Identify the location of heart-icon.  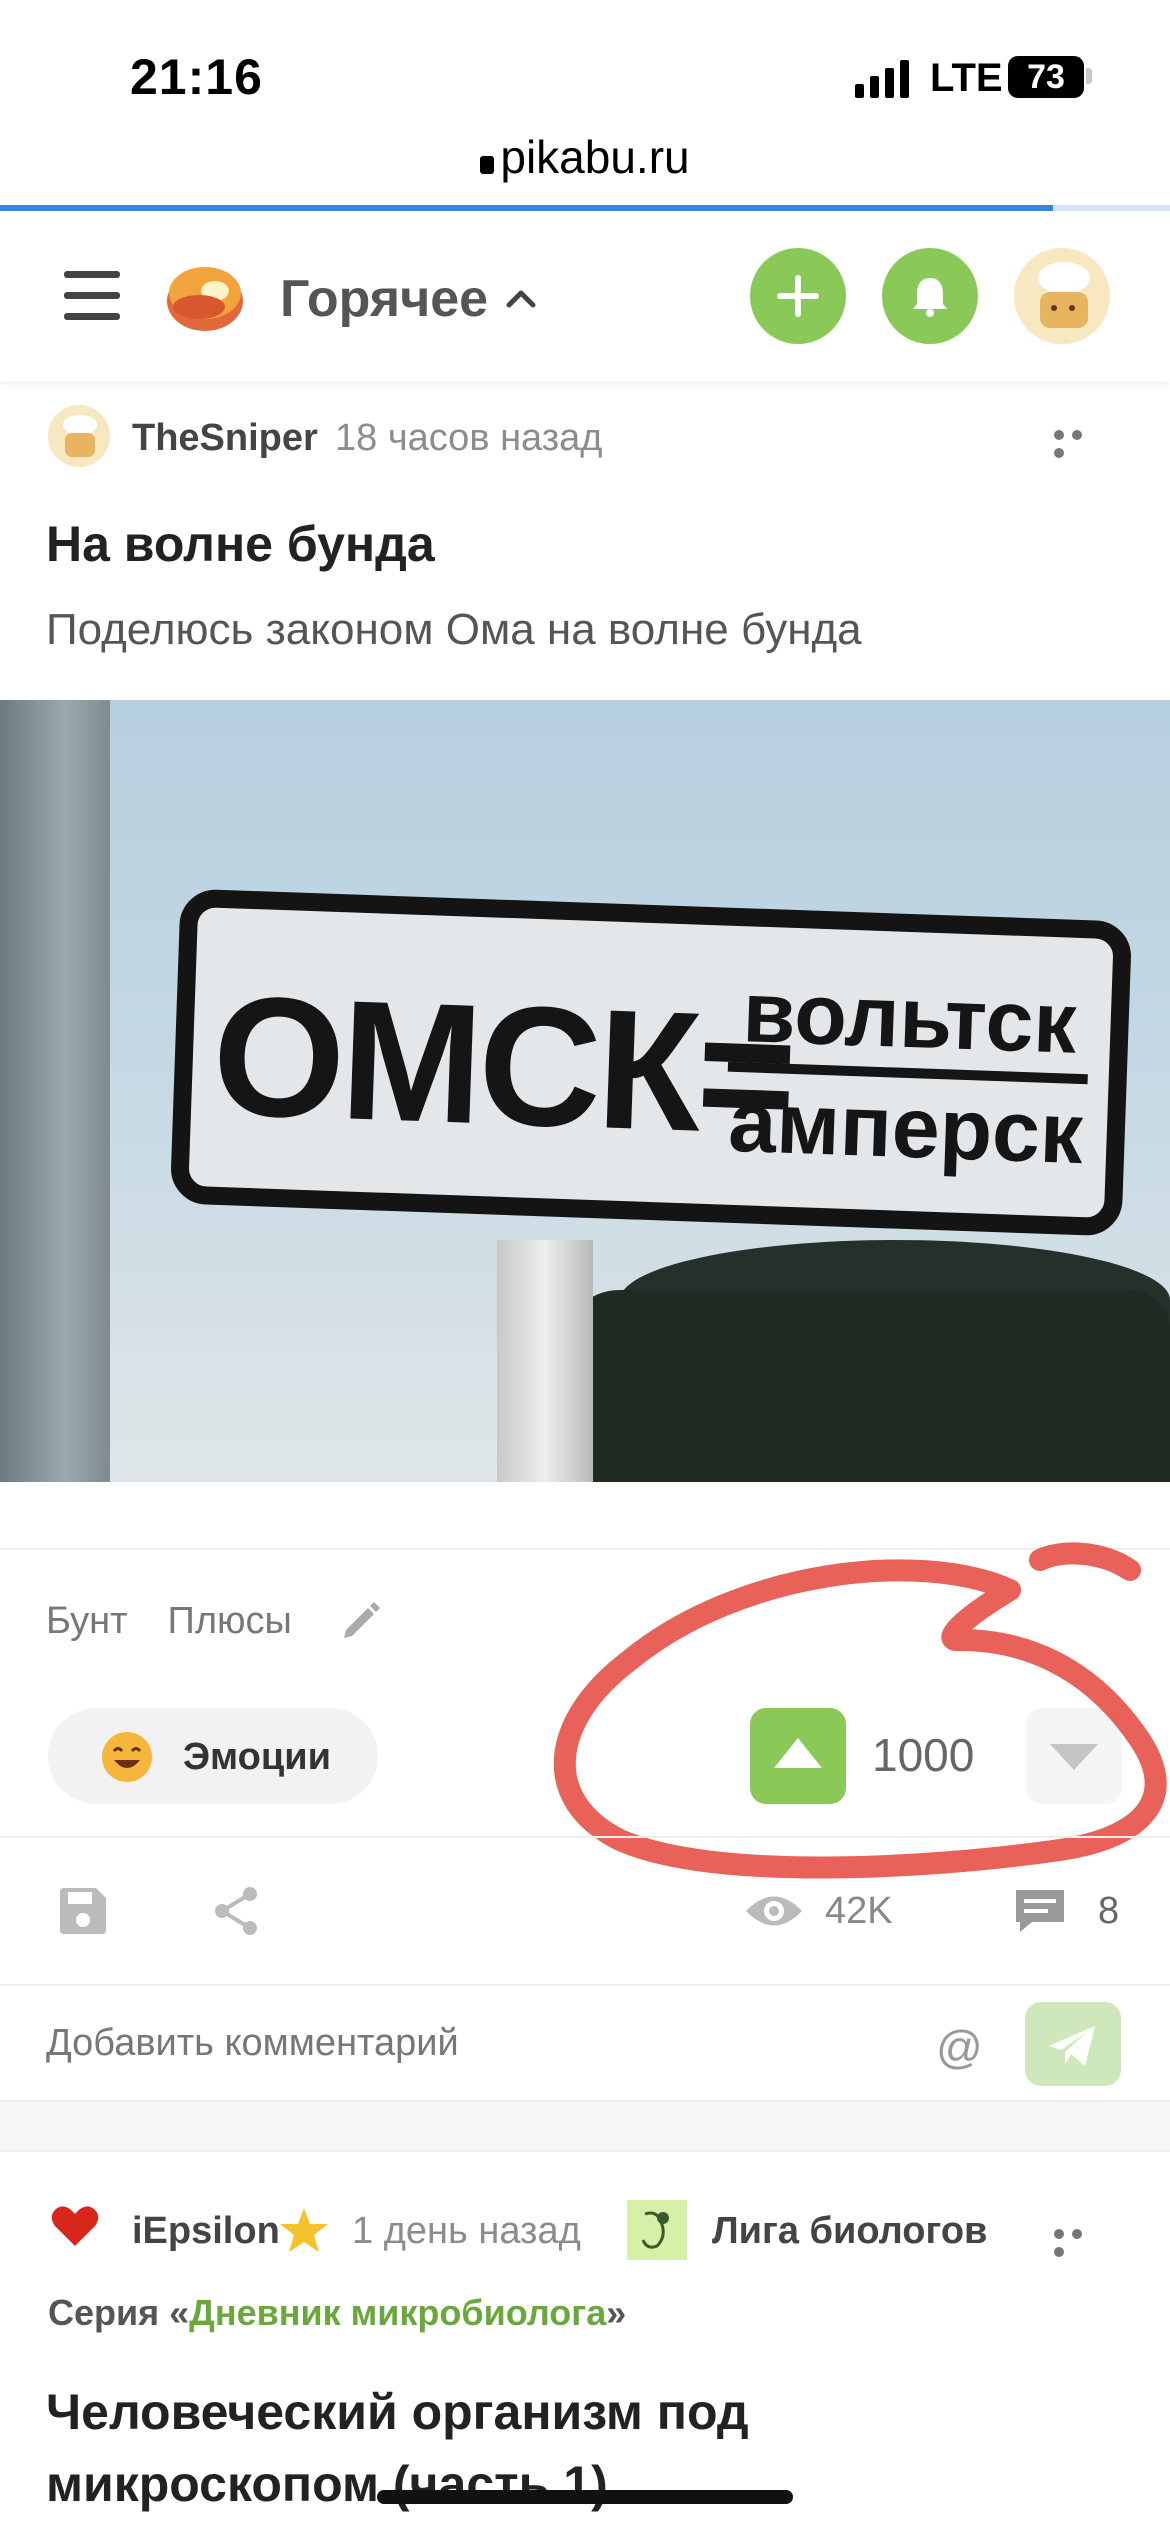
(75, 2226).